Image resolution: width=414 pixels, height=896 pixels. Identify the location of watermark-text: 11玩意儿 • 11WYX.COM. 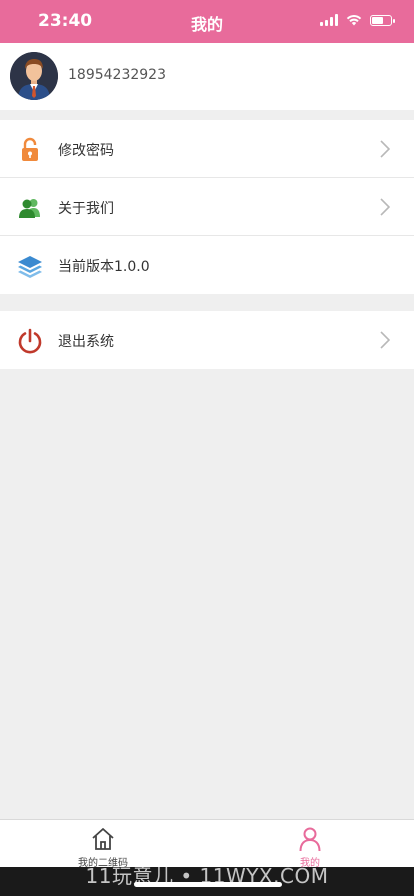
(207, 876).